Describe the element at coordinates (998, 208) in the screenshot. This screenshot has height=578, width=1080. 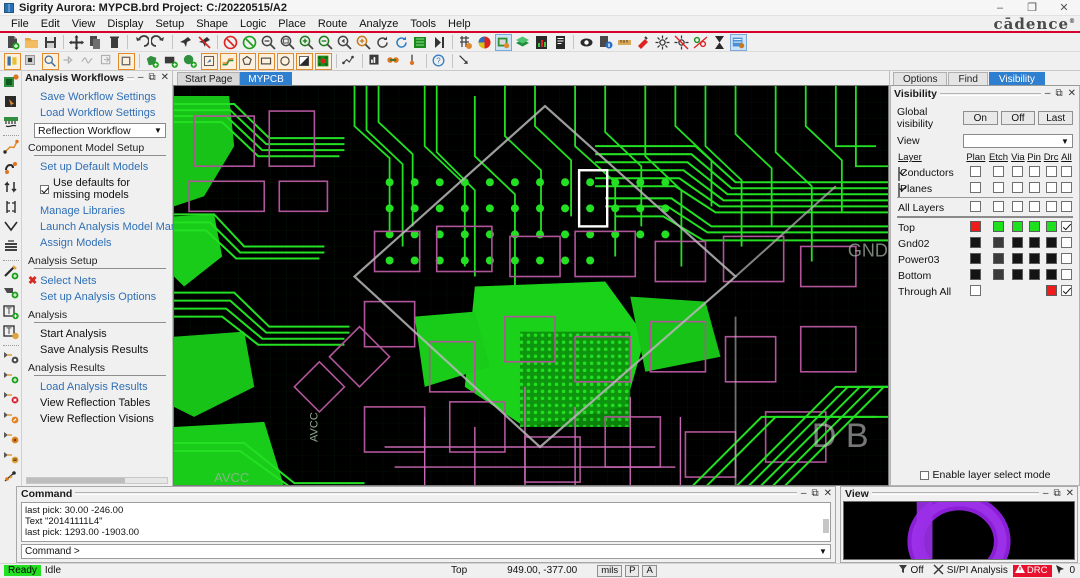
I see `all-layers-etch` at that location.